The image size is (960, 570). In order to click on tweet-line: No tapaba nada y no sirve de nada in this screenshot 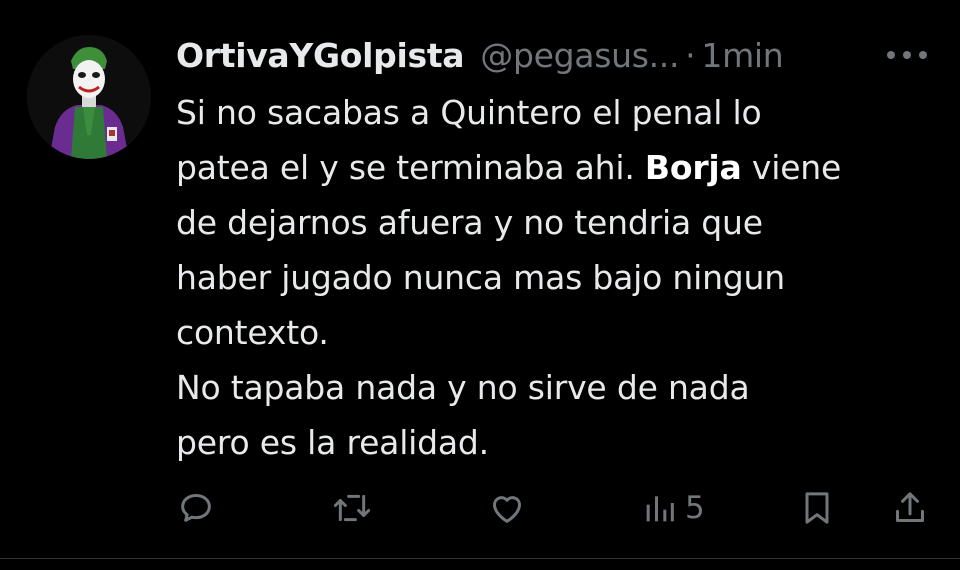, I will do `click(463, 387)`.